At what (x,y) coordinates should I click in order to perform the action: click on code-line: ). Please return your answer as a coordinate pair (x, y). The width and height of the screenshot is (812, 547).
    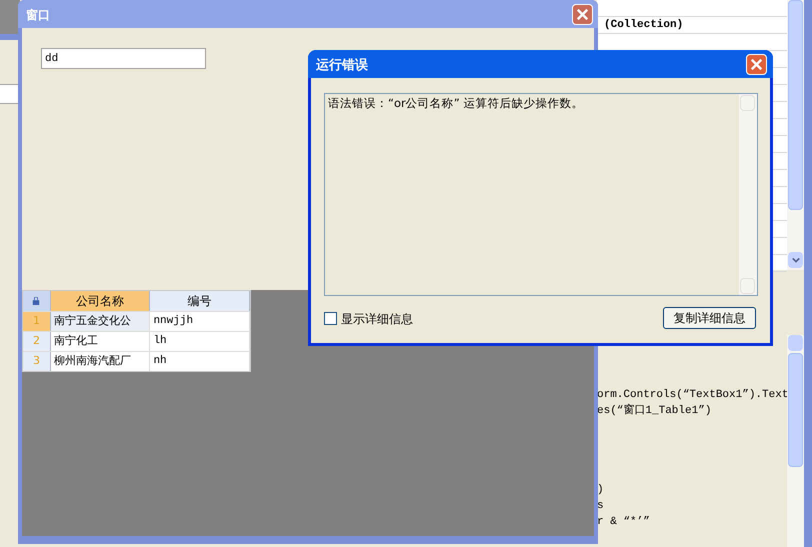
    Looking at the image, I should click on (601, 490).